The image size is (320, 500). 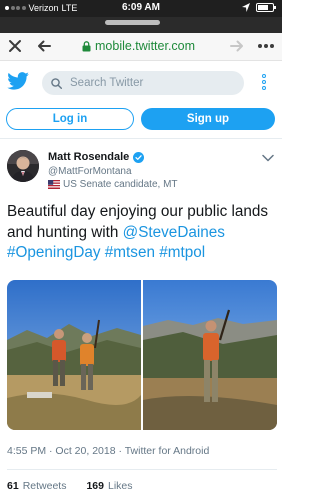 I want to click on more-icon, so click(x=266, y=46).